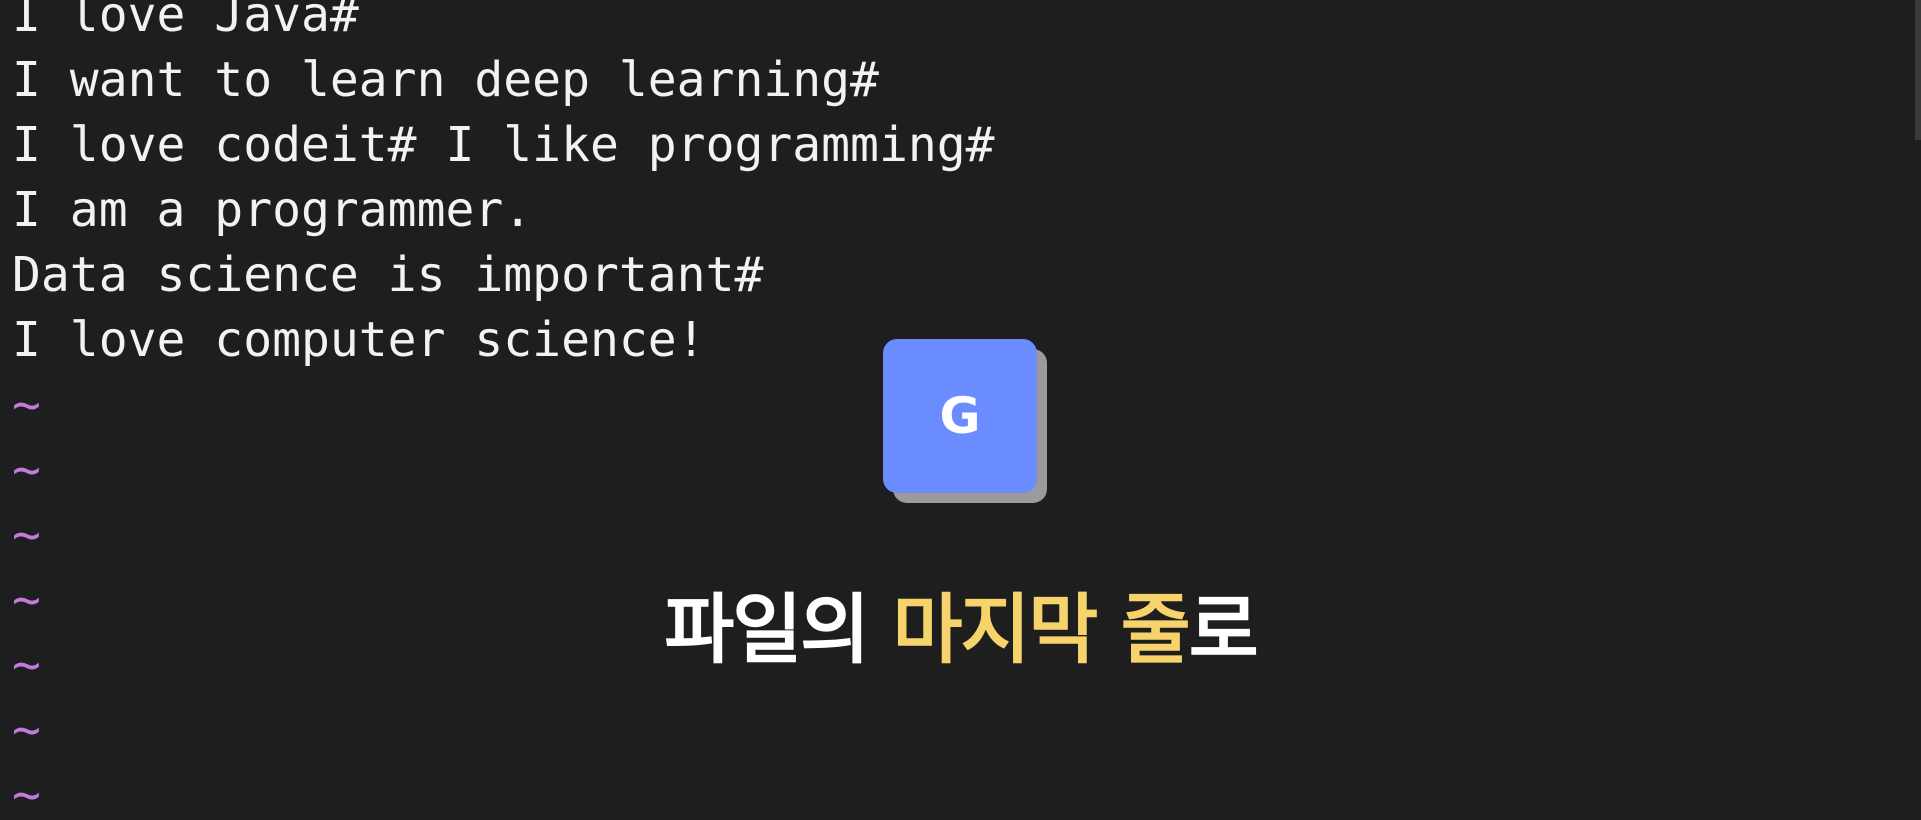 The height and width of the screenshot is (820, 1921). Describe the element at coordinates (952, 145) in the screenshot. I see `buffer-line: I love codeit# I like programming#` at that location.